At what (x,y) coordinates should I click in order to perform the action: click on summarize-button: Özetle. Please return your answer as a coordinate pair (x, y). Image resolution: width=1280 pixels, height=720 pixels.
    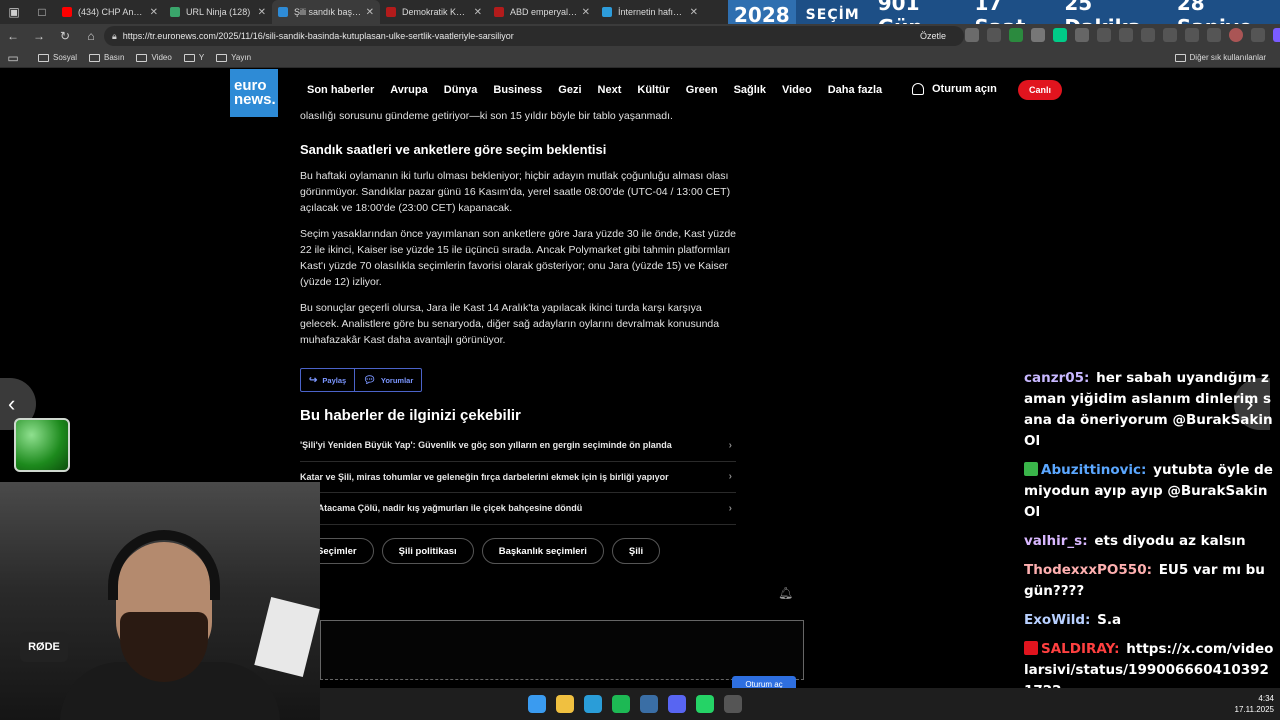
    Looking at the image, I should click on (933, 36).